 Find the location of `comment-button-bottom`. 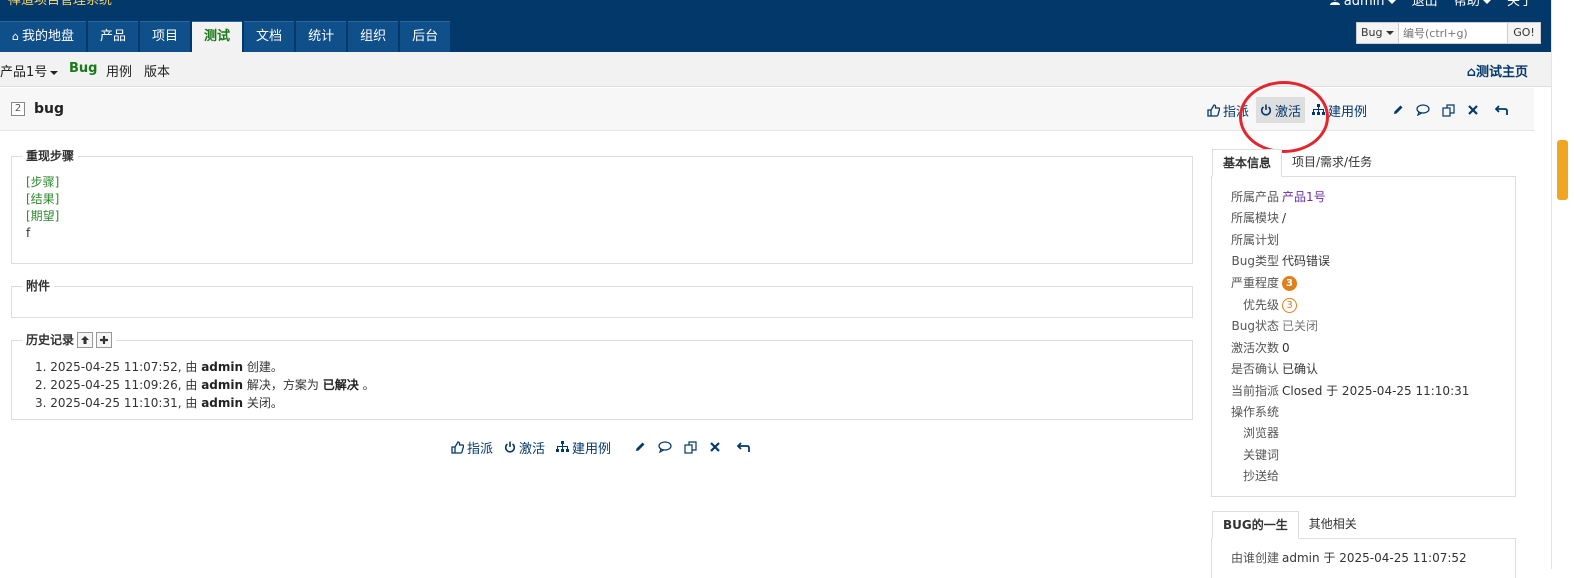

comment-button-bottom is located at coordinates (665, 447).